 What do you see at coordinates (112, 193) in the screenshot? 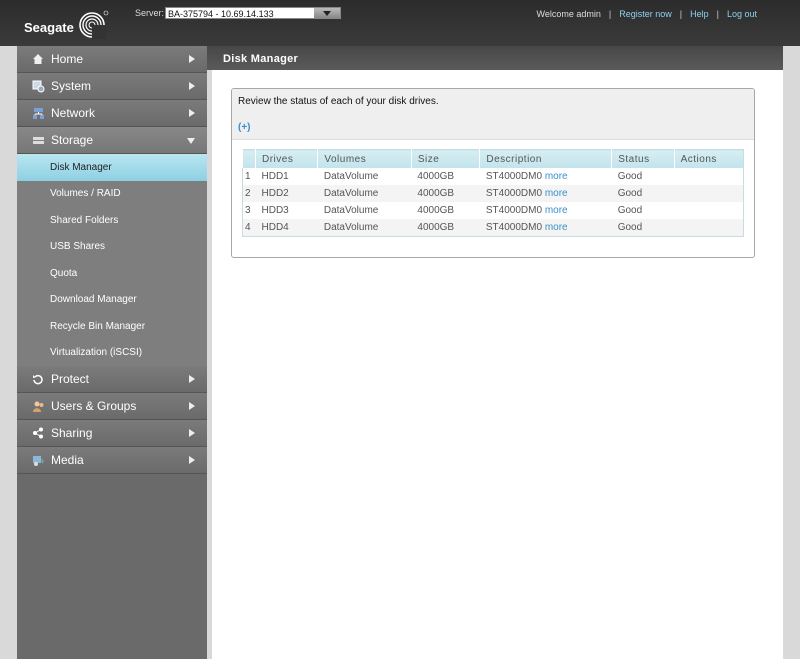
I see `sidebar-subitem-volumes-raid: Volumes / RAID` at bounding box center [112, 193].